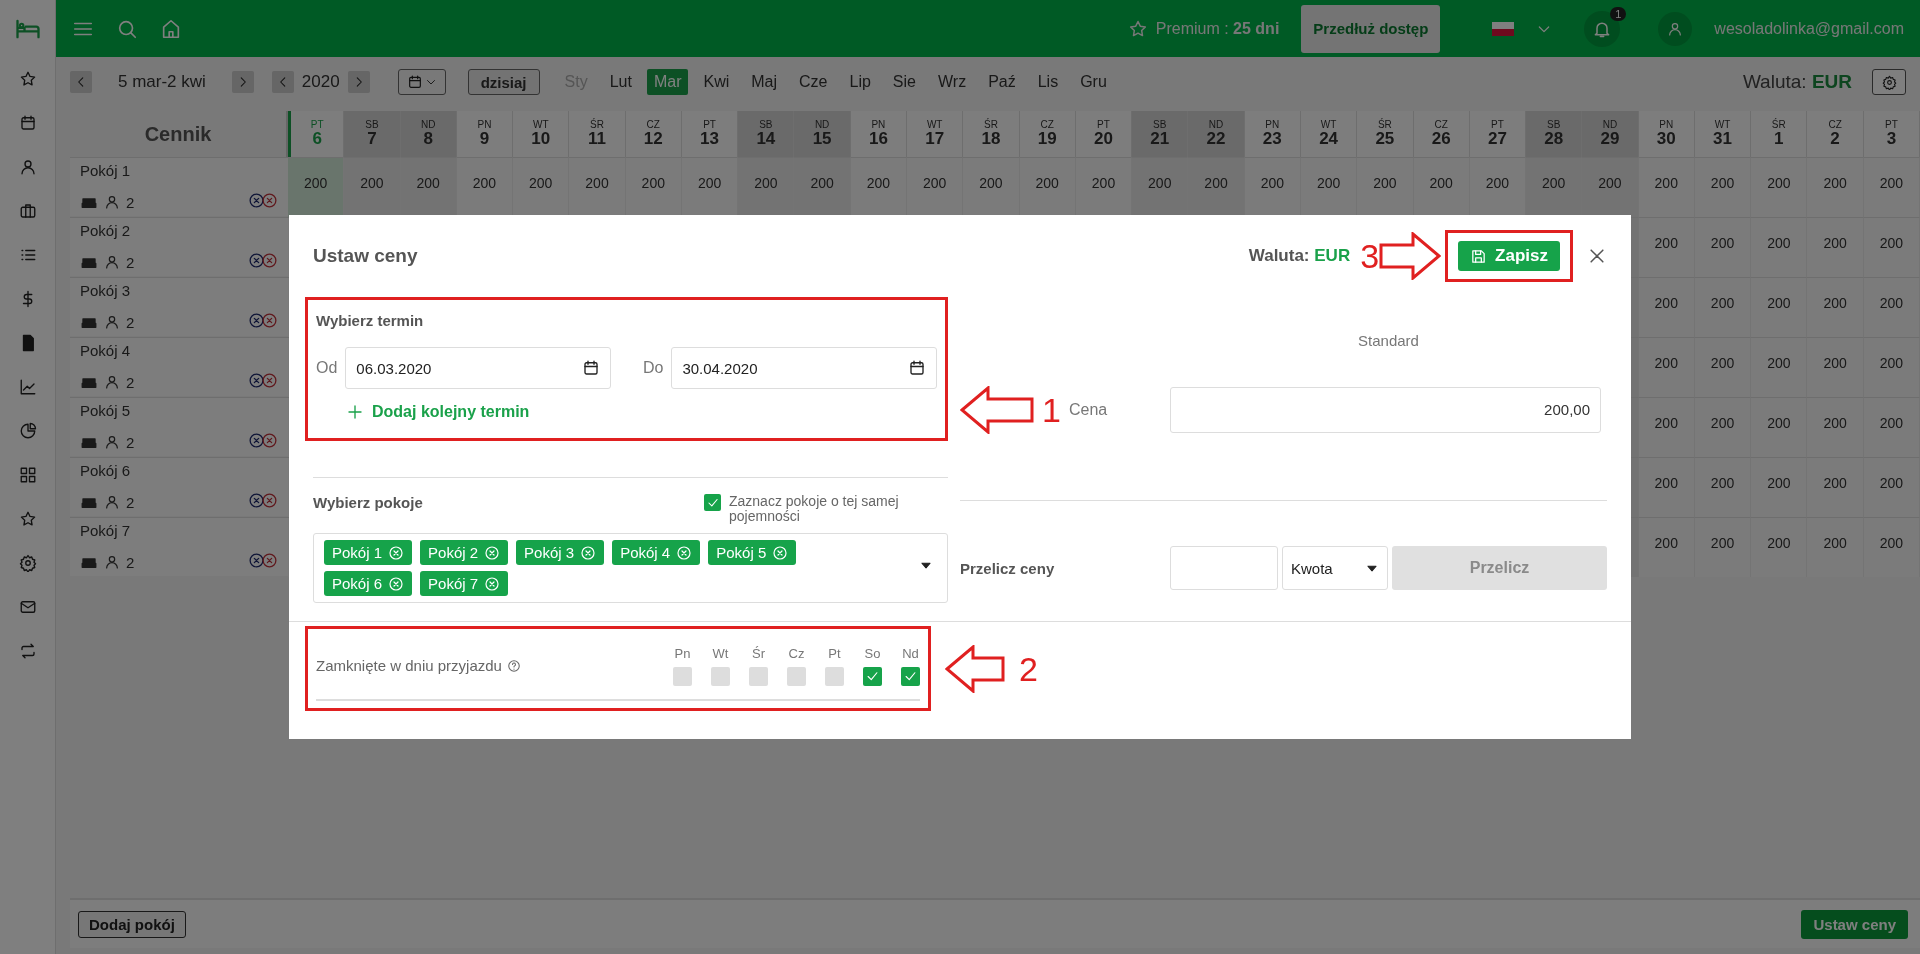 The width and height of the screenshot is (1920, 954). I want to click on date-field: 30.04.2020, so click(804, 368).